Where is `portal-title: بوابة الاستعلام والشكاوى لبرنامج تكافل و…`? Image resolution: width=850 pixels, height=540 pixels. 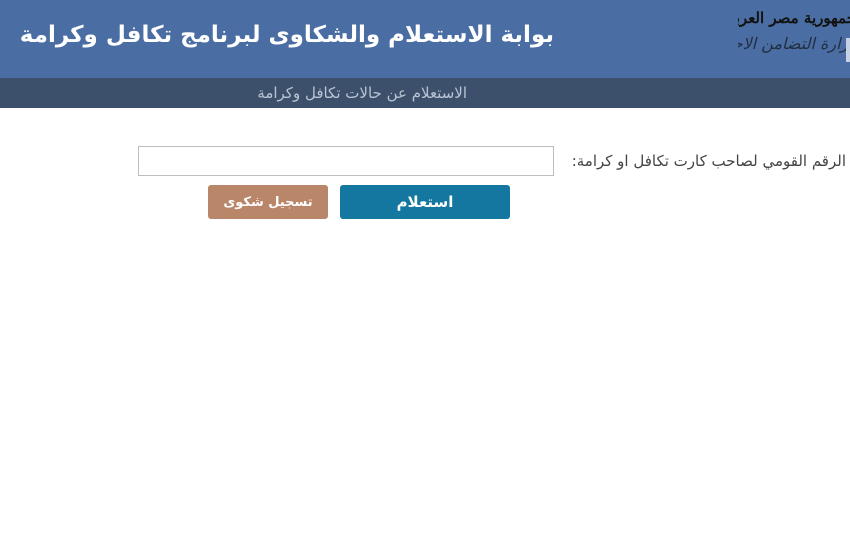 portal-title: بوابة الاستعلام والشكاوى لبرنامج تكافل و… is located at coordinates (286, 35).